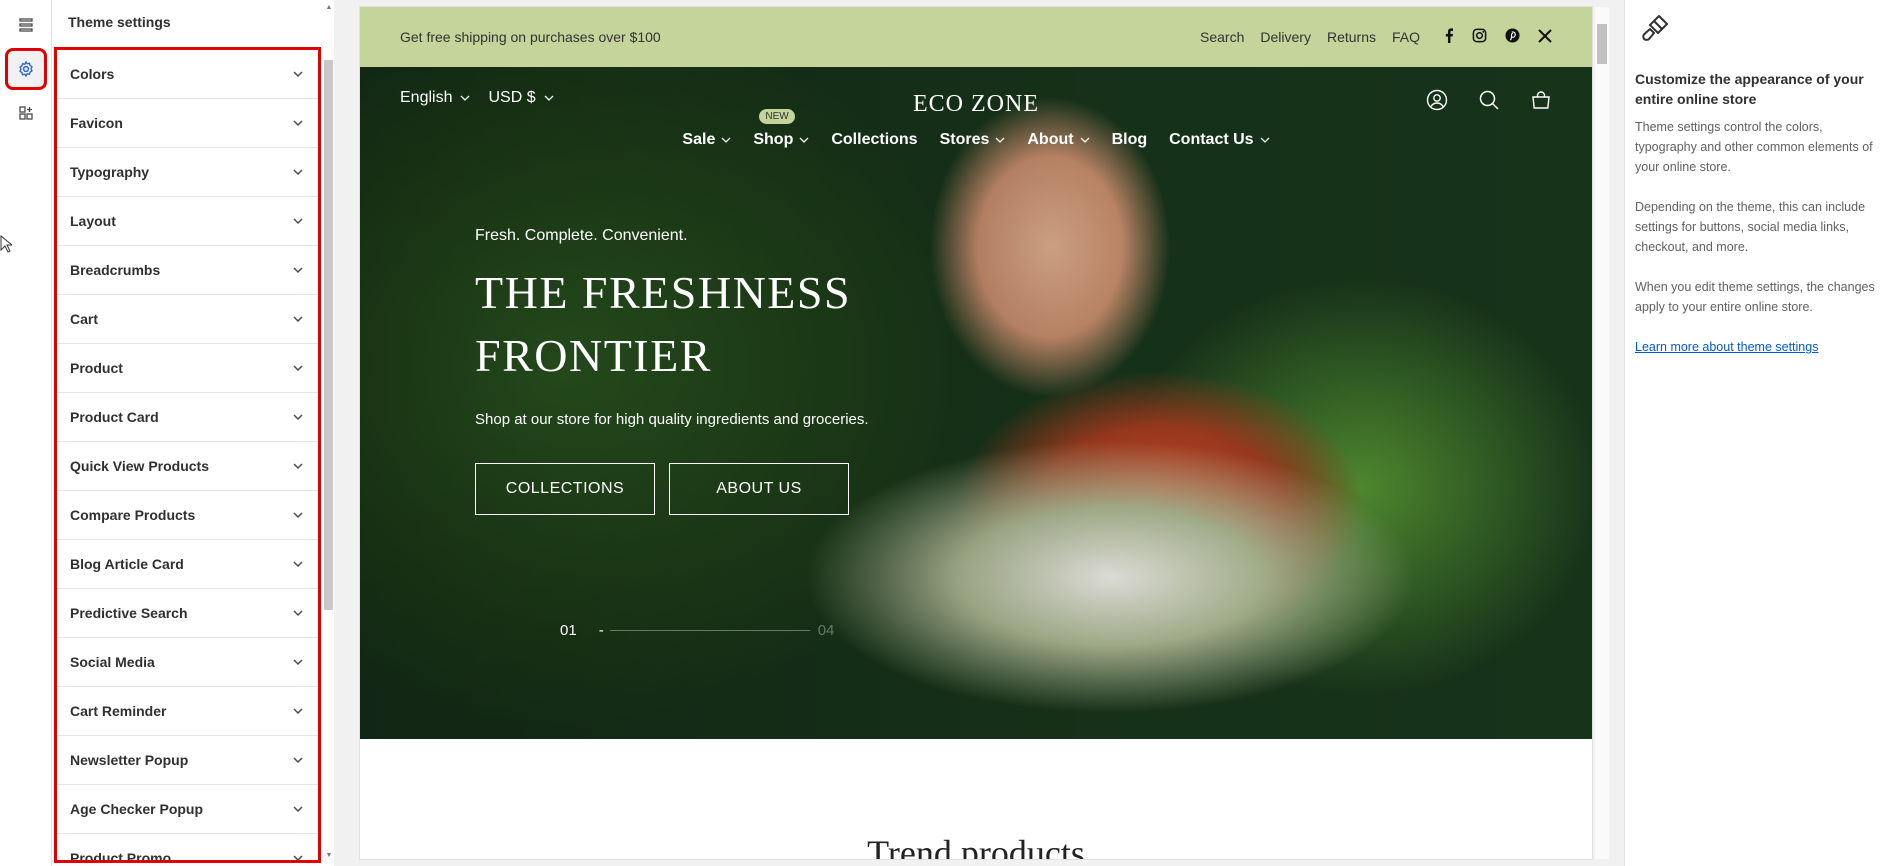 This screenshot has width=1902, height=866. I want to click on slide-indicator: 01 - 04, so click(697, 630).